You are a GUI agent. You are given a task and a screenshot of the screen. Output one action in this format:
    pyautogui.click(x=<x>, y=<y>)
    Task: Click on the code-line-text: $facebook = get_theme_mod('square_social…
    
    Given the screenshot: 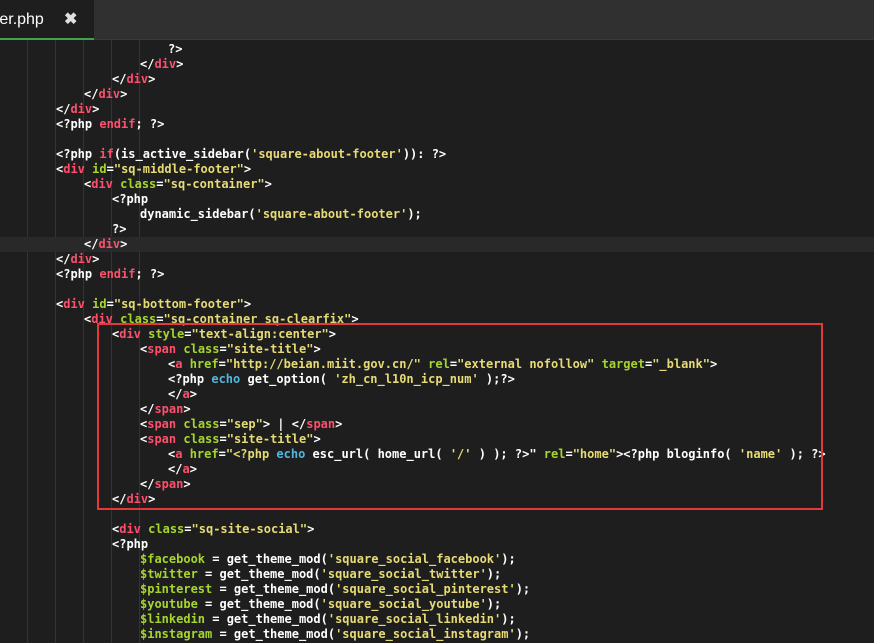 What is the action you would take?
    pyautogui.click(x=328, y=559)
    